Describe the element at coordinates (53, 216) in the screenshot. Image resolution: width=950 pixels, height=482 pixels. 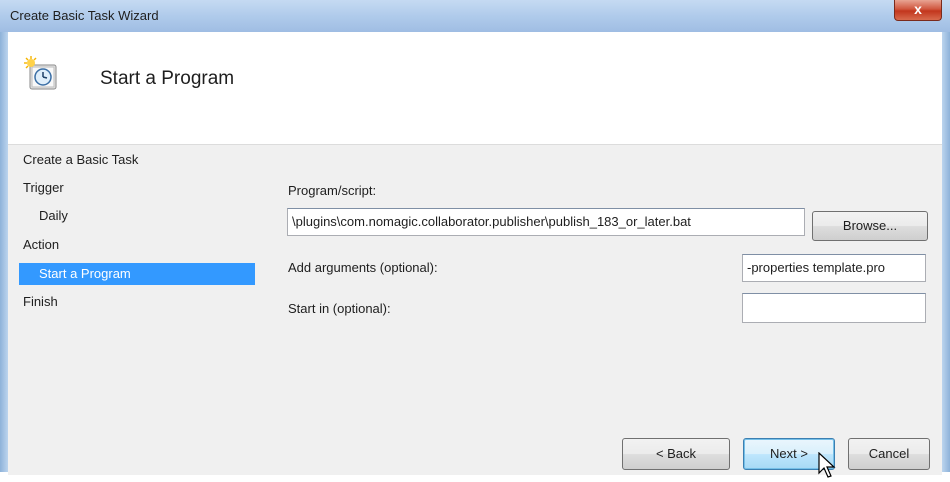
I see `nav-item-daily: Daily` at that location.